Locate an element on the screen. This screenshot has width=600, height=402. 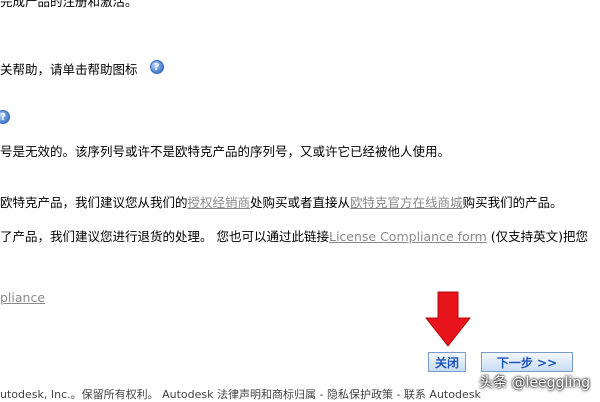
purchase-advice-text-end: 购买我们的产品。 is located at coordinates (512, 202).